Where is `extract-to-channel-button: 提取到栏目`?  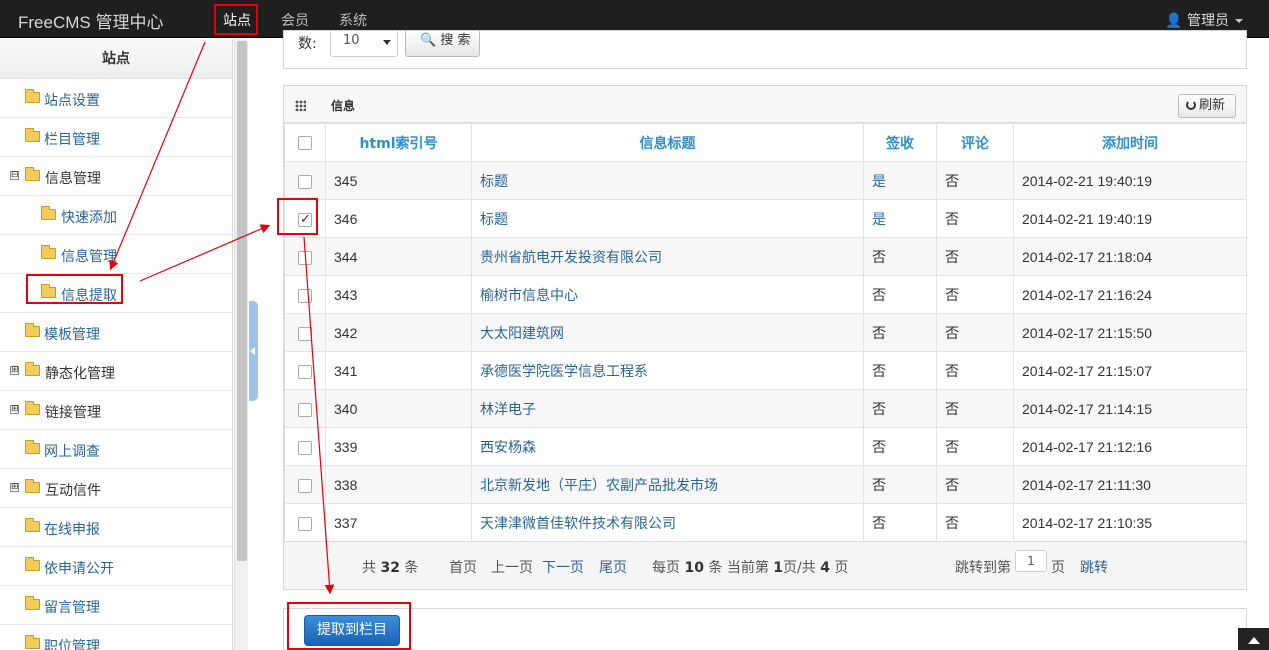 extract-to-channel-button: 提取到栏目 is located at coordinates (352, 630).